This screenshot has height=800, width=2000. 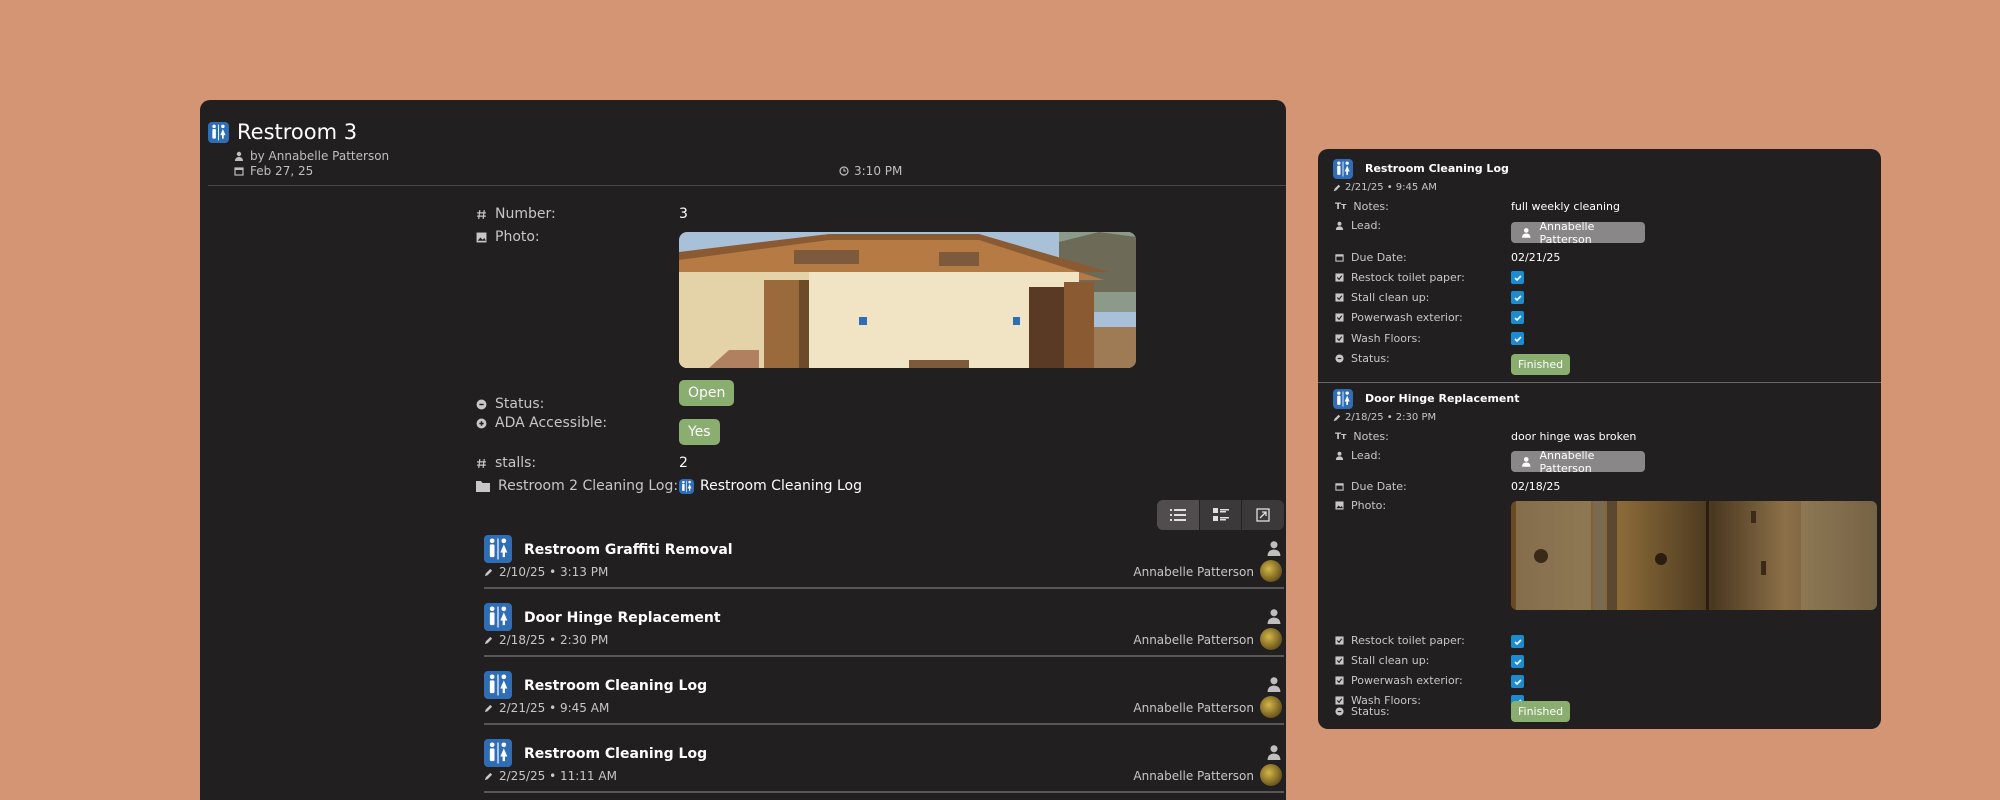 I want to click on ada-label: ADA Accessible:, so click(x=541, y=423).